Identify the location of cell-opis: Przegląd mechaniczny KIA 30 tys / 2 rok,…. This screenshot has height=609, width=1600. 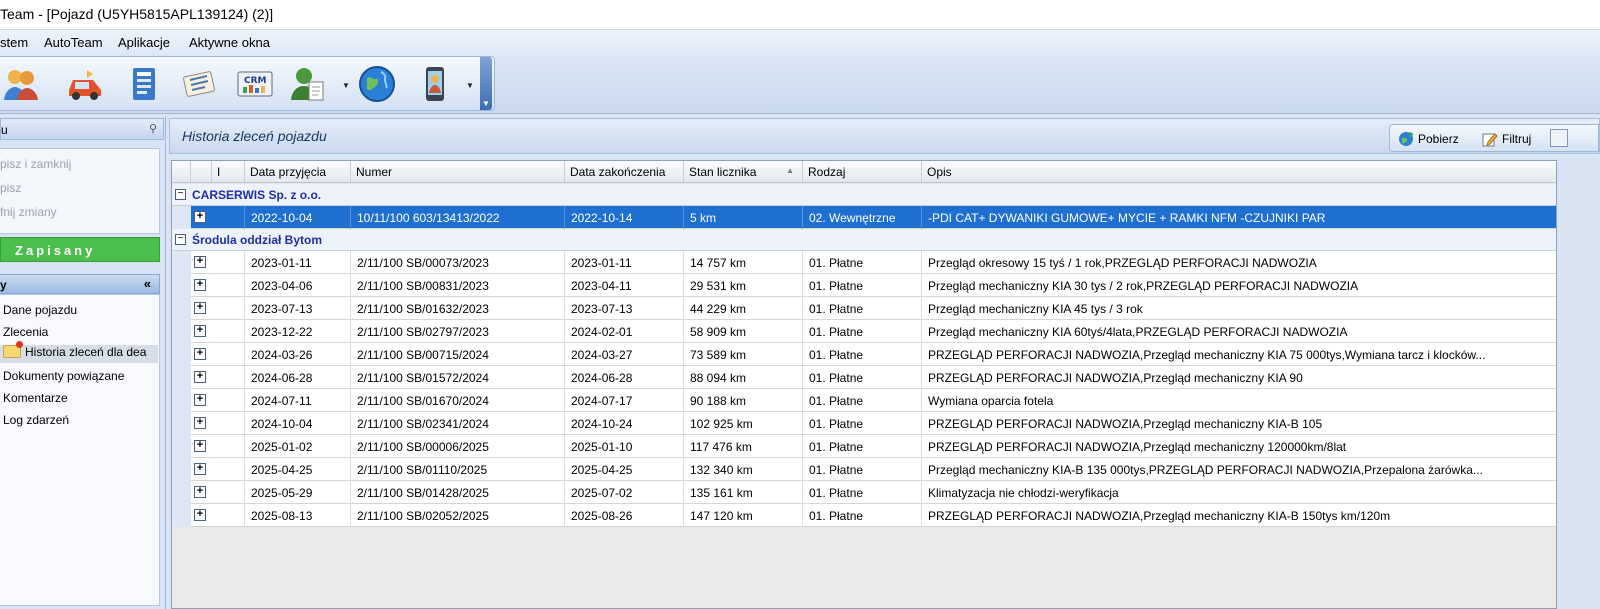
(1143, 286).